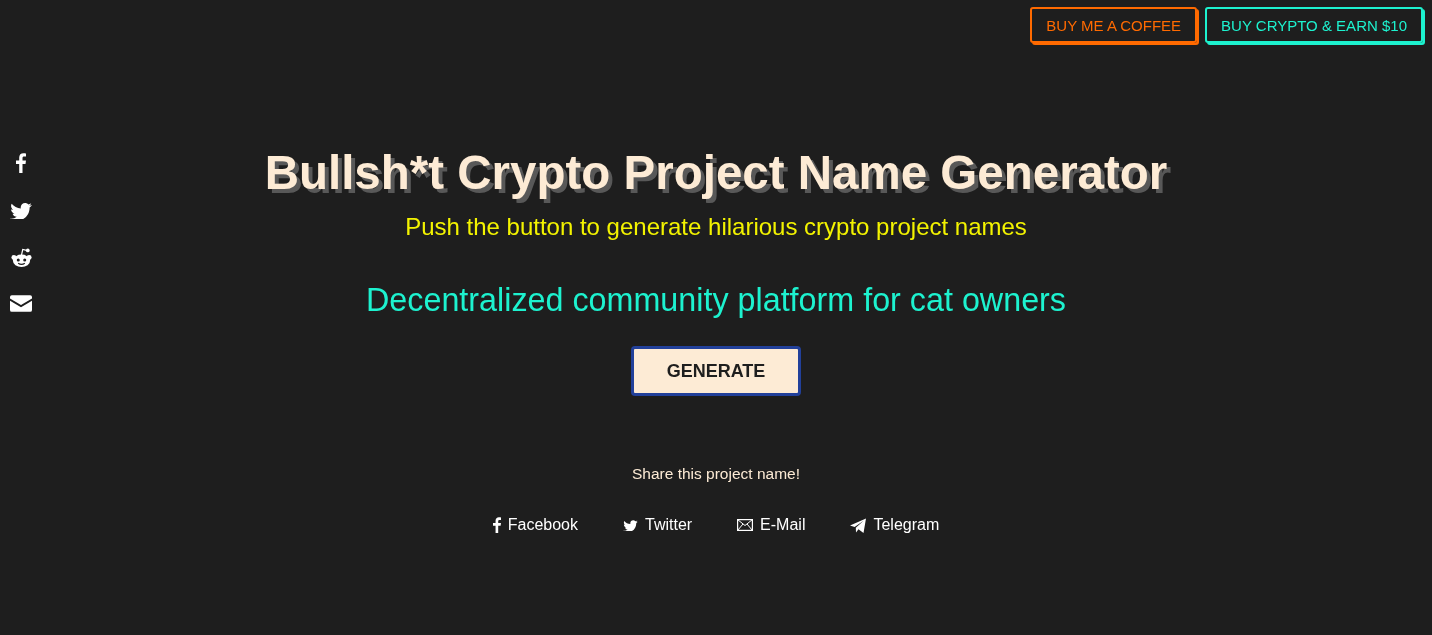 This screenshot has width=1432, height=635. What do you see at coordinates (716, 172) in the screenshot?
I see `page-title: Bullsh*t Crypto Project Name Generator` at bounding box center [716, 172].